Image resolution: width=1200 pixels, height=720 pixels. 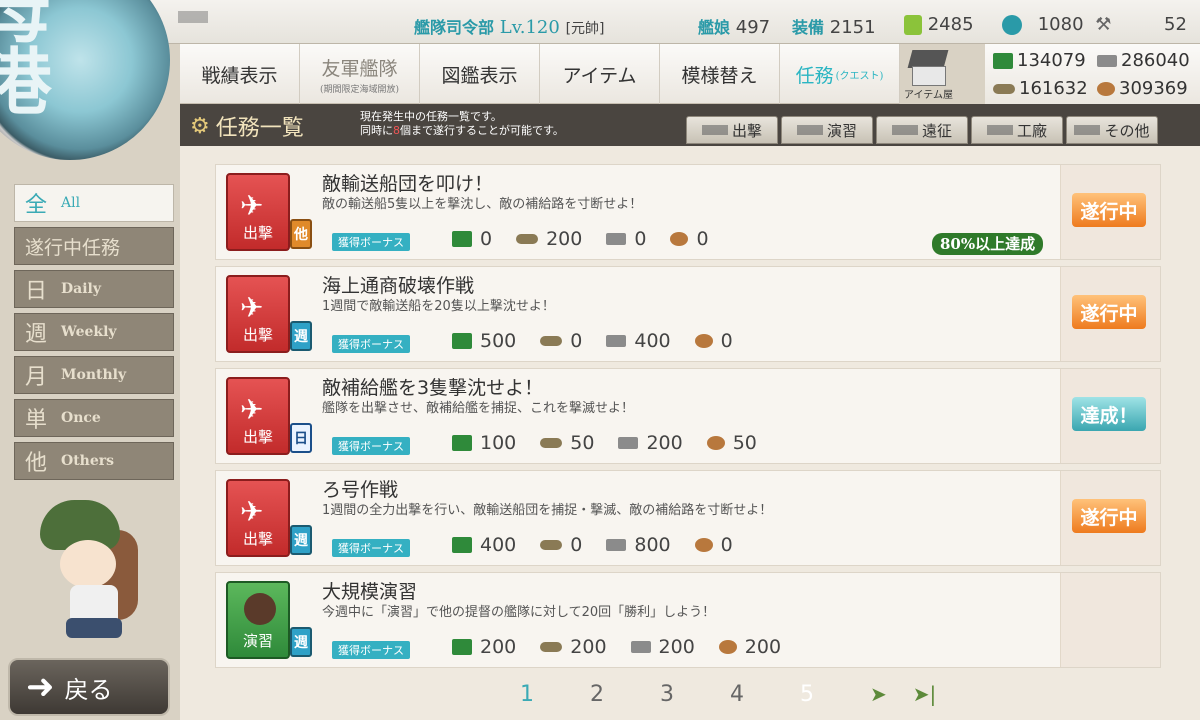 I want to click on devtools-value: 1080, so click(x=1060, y=24).